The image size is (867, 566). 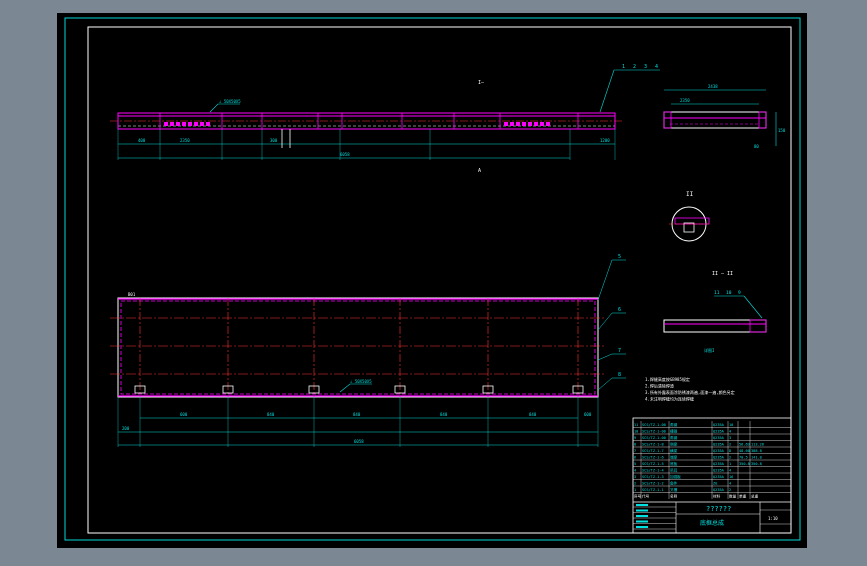 I want to click on note-line-3: 3.所有外露表面涂防锈漆两遍,面漆一遍,颜色另定, so click(x=690, y=392).